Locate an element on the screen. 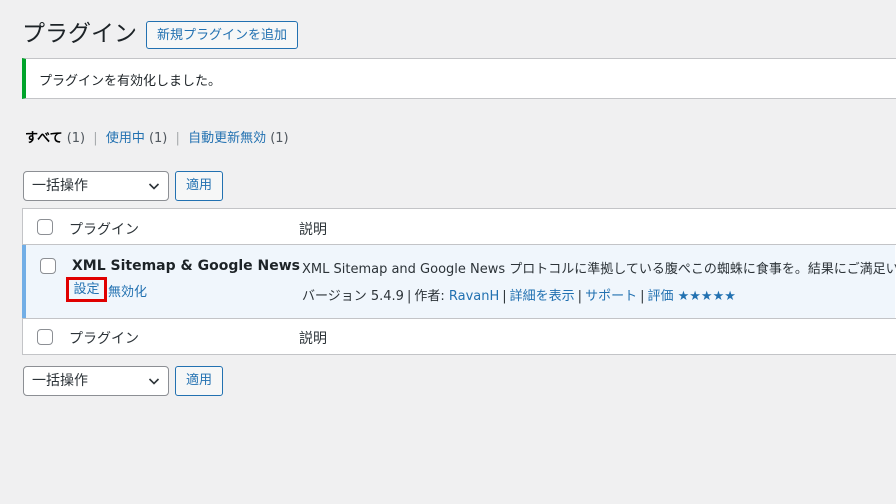 The width and height of the screenshot is (896, 504). deactivate-link: 無効化 is located at coordinates (127, 290).